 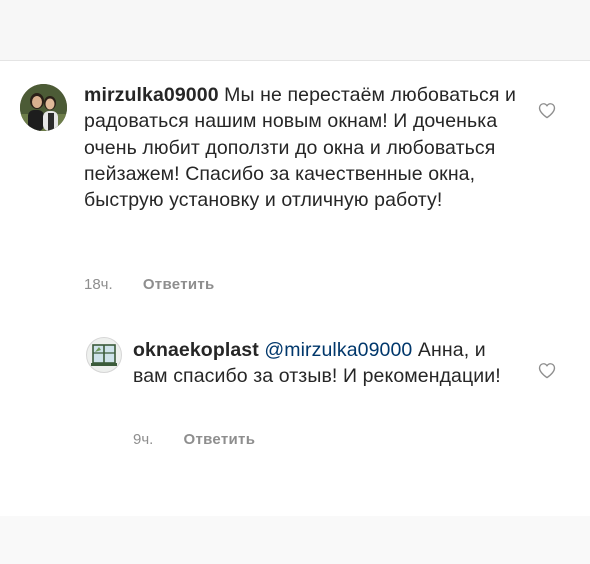 I want to click on user-photo, so click(x=43, y=107).